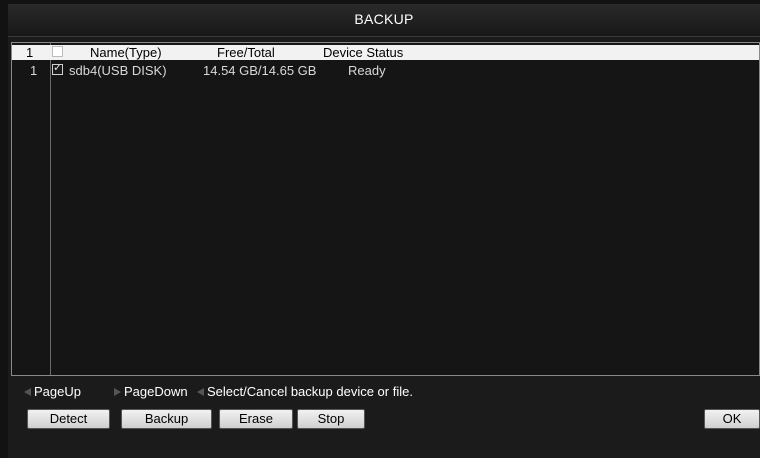 The image size is (760, 458). Describe the element at coordinates (57, 51) in the screenshot. I see `select-all-checkbox` at that location.